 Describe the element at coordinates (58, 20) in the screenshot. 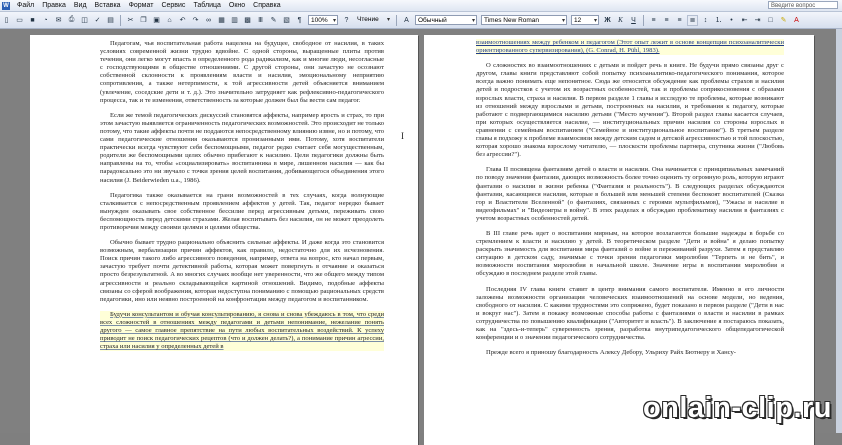

I see `email-icon: ✉` at that location.